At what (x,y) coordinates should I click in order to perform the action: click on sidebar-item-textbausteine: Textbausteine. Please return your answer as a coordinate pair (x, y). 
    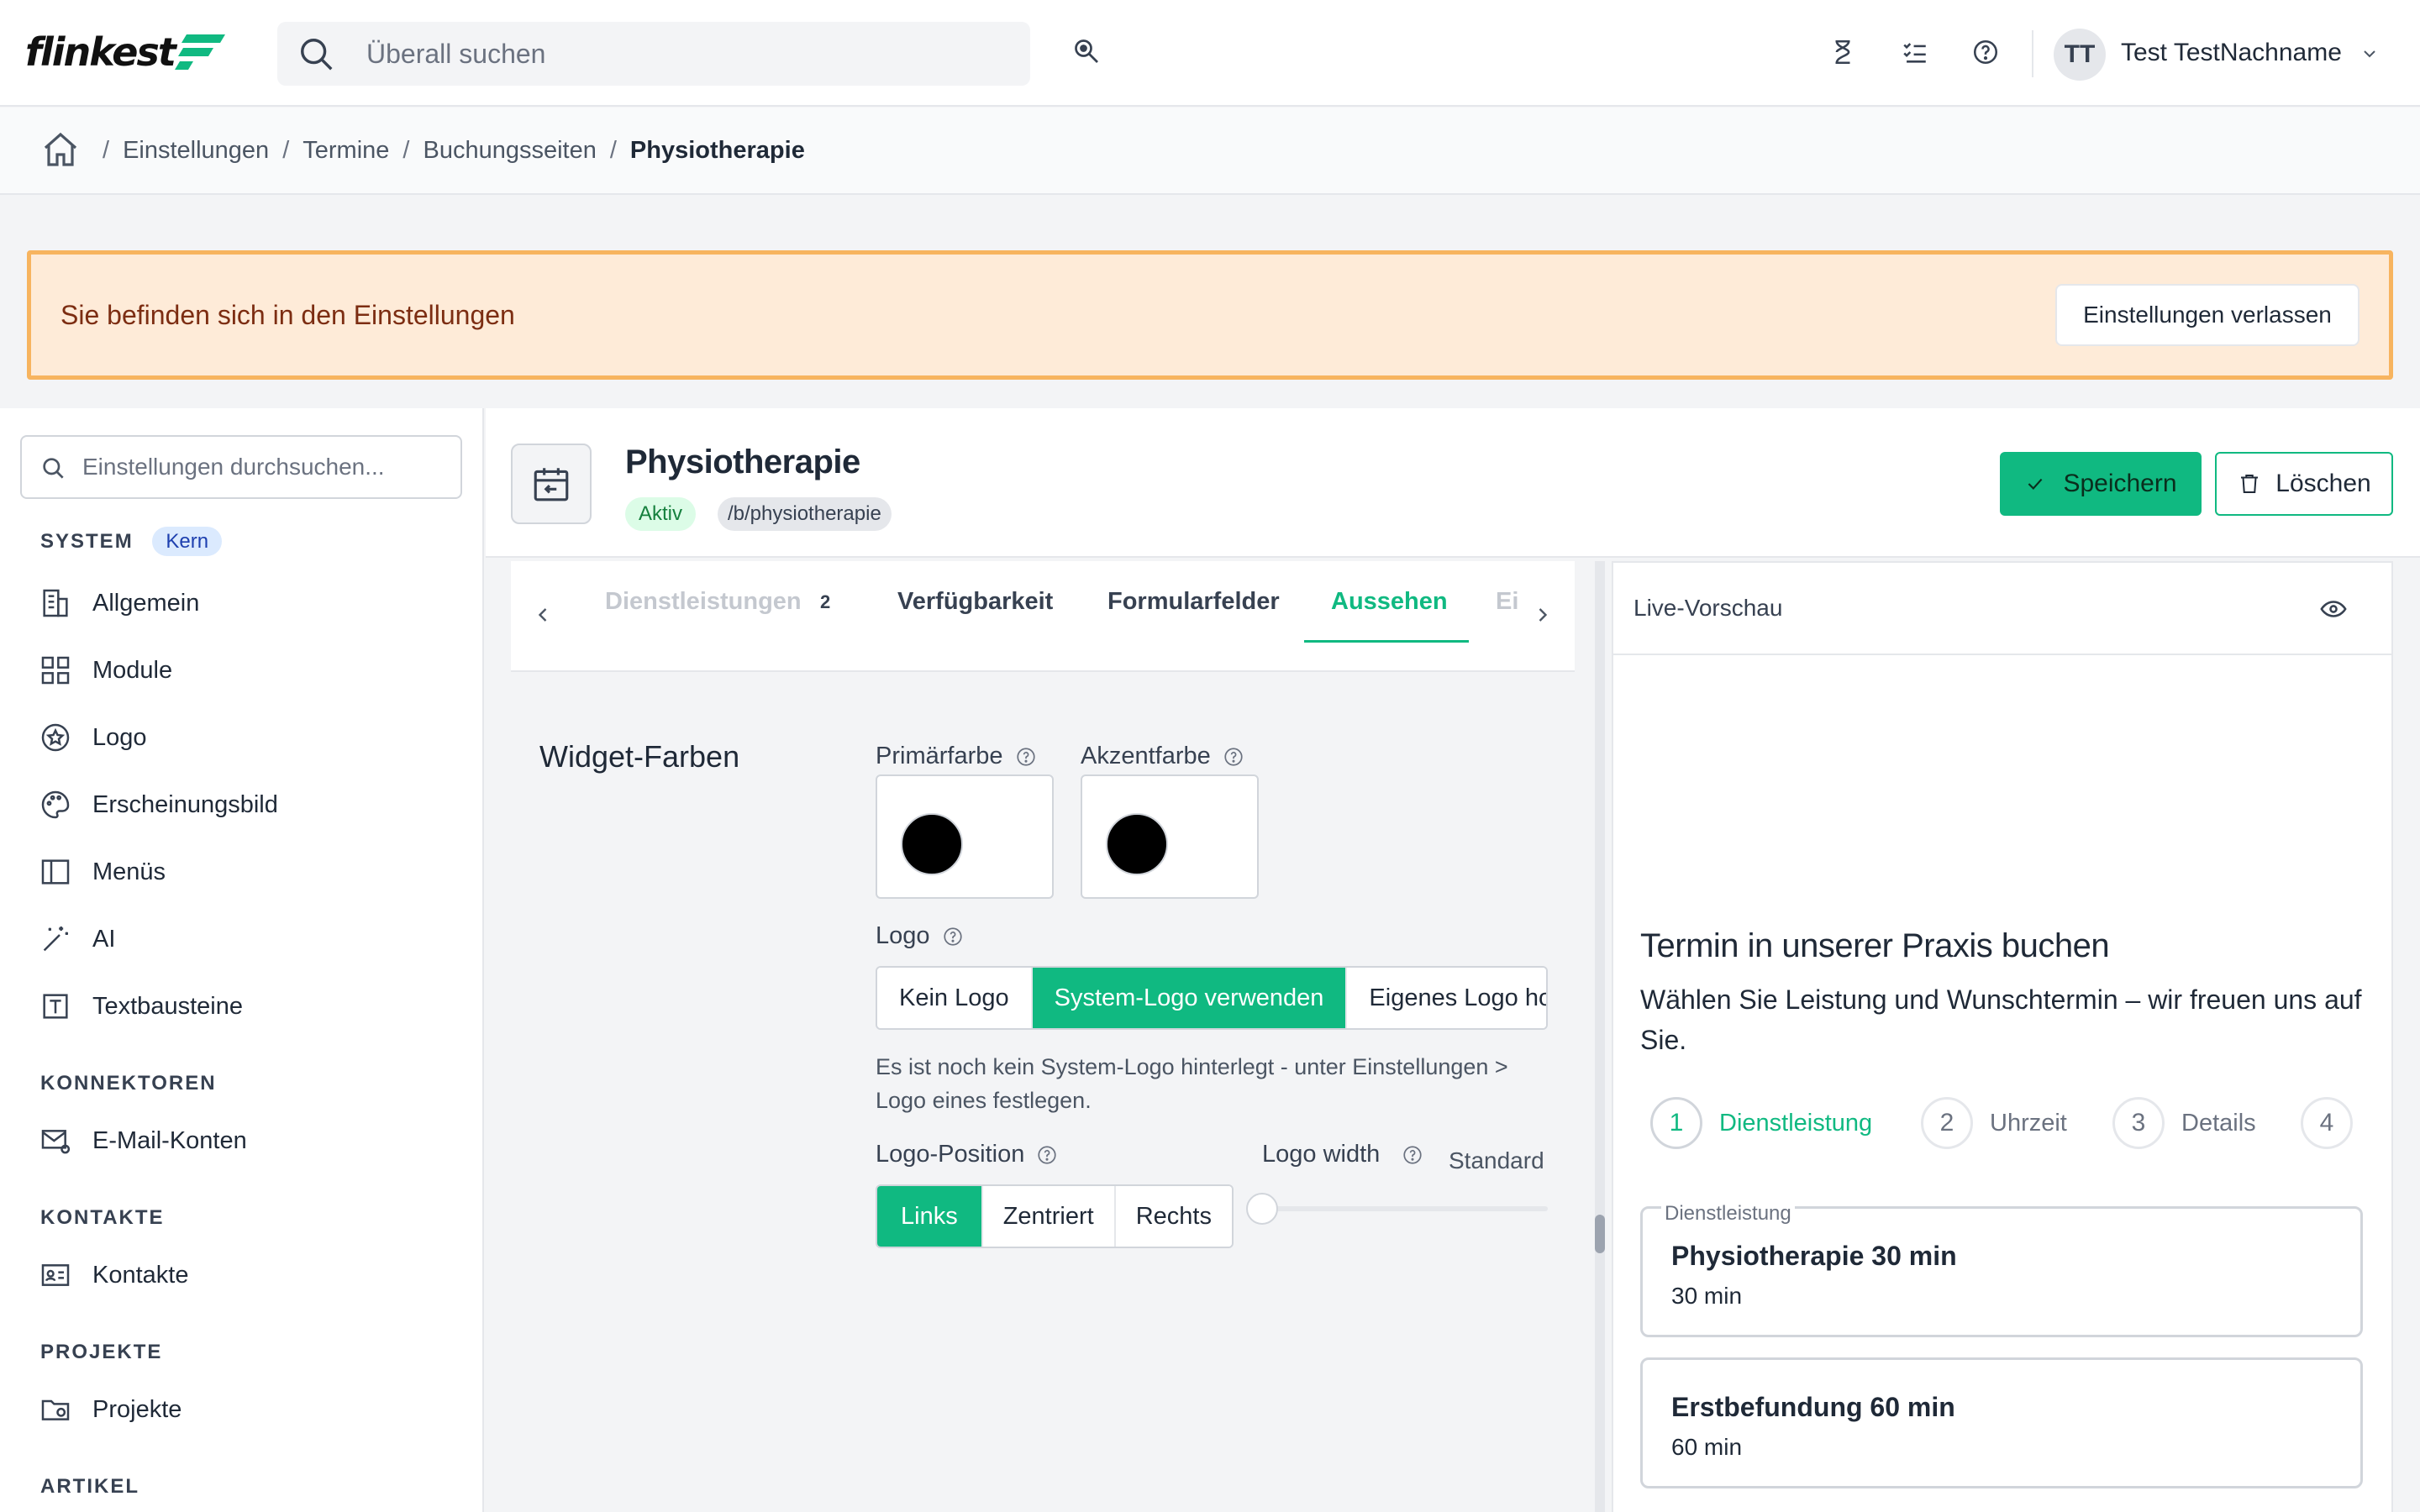
    Looking at the image, I should click on (243, 1006).